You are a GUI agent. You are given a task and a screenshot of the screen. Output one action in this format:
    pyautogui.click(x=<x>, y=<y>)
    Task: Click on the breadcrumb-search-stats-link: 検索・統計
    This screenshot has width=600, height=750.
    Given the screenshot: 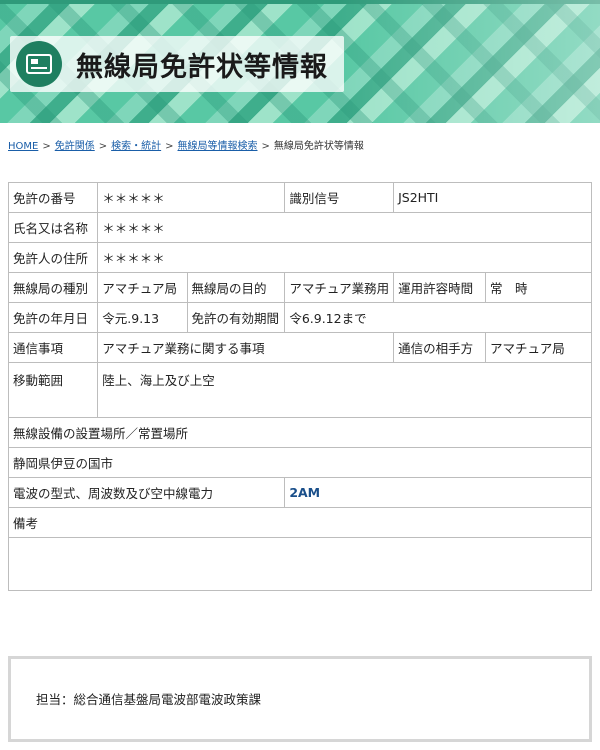 What is the action you would take?
    pyautogui.click(x=136, y=146)
    